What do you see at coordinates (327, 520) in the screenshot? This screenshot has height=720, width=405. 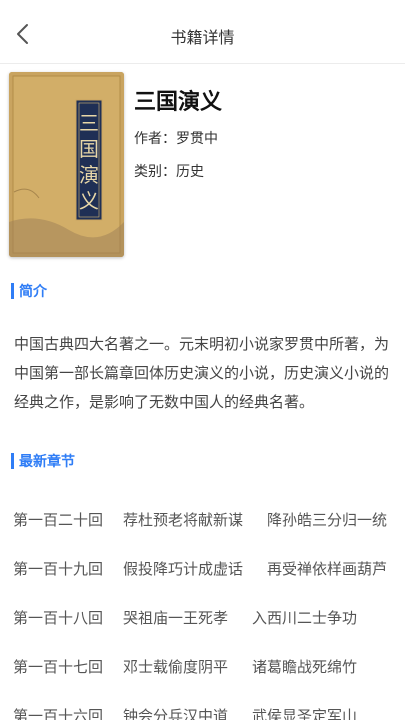 I see `chapter-title-b: 降孙皓三分归一统` at bounding box center [327, 520].